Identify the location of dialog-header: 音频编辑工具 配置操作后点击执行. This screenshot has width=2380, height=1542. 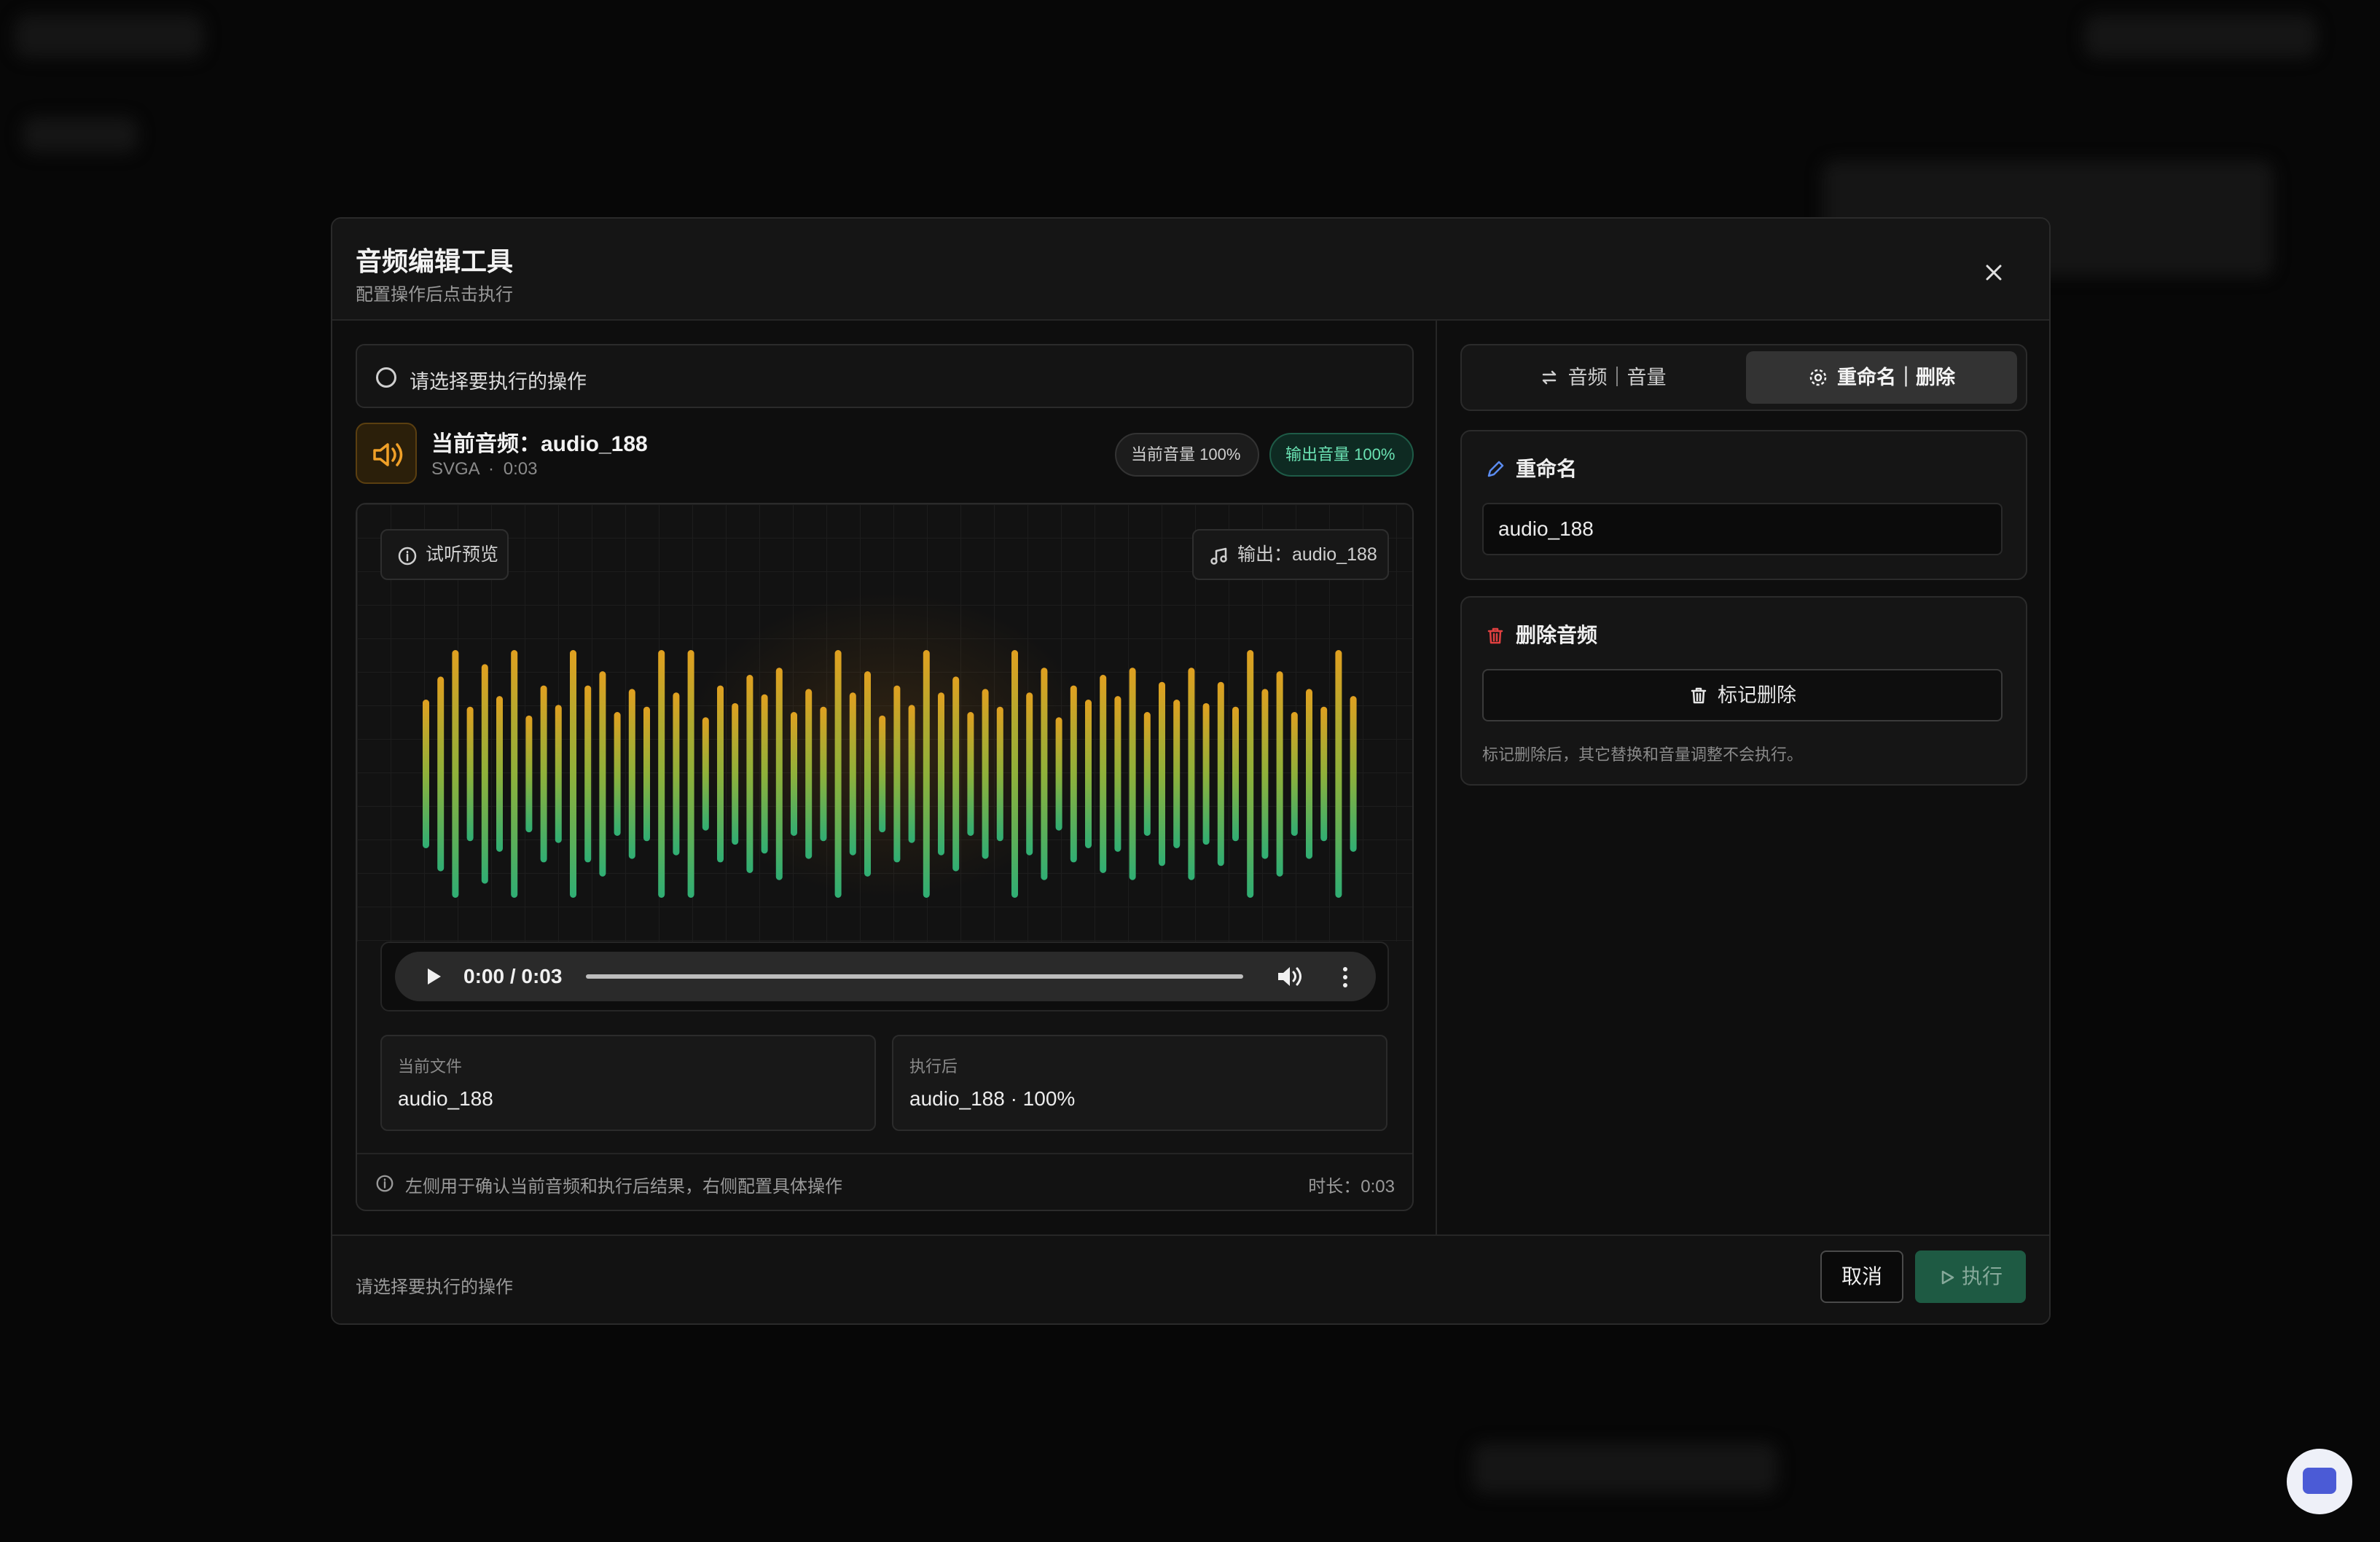
(1190, 270).